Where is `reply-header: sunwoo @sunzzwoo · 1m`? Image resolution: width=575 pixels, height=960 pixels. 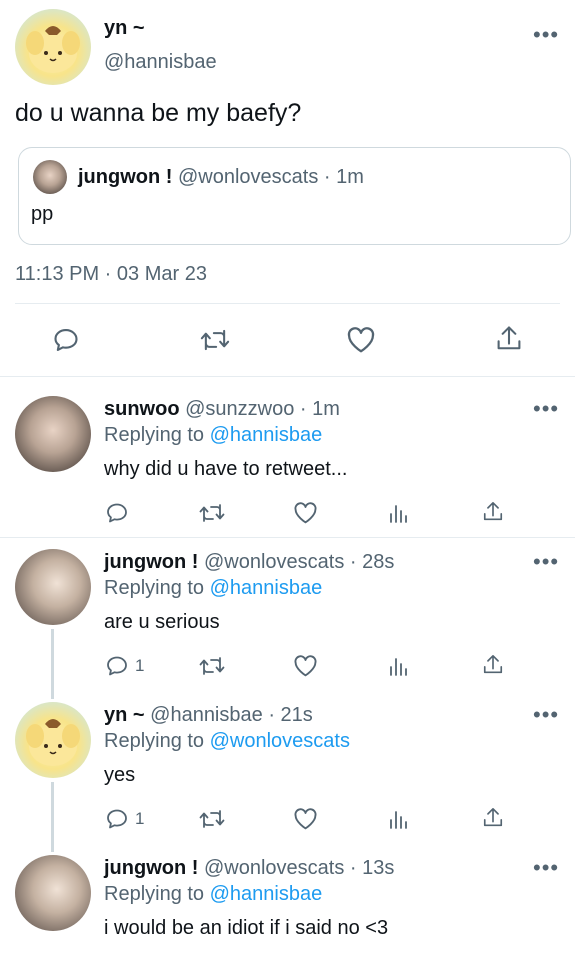
reply-header: sunwoo @sunzzwoo · 1m is located at coordinates (222, 409).